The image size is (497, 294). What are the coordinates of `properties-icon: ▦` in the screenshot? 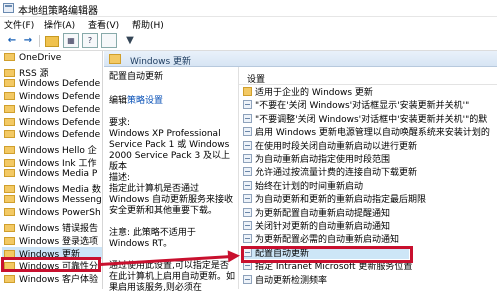 It's located at (71, 40).